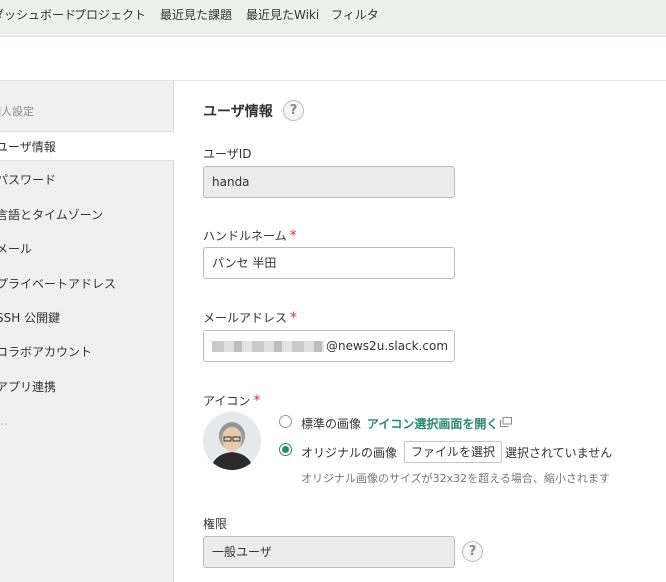 The width and height of the screenshot is (666, 582). Describe the element at coordinates (46, 352) in the screenshot. I see `sidebar-item-label: コラボアカウント` at that location.